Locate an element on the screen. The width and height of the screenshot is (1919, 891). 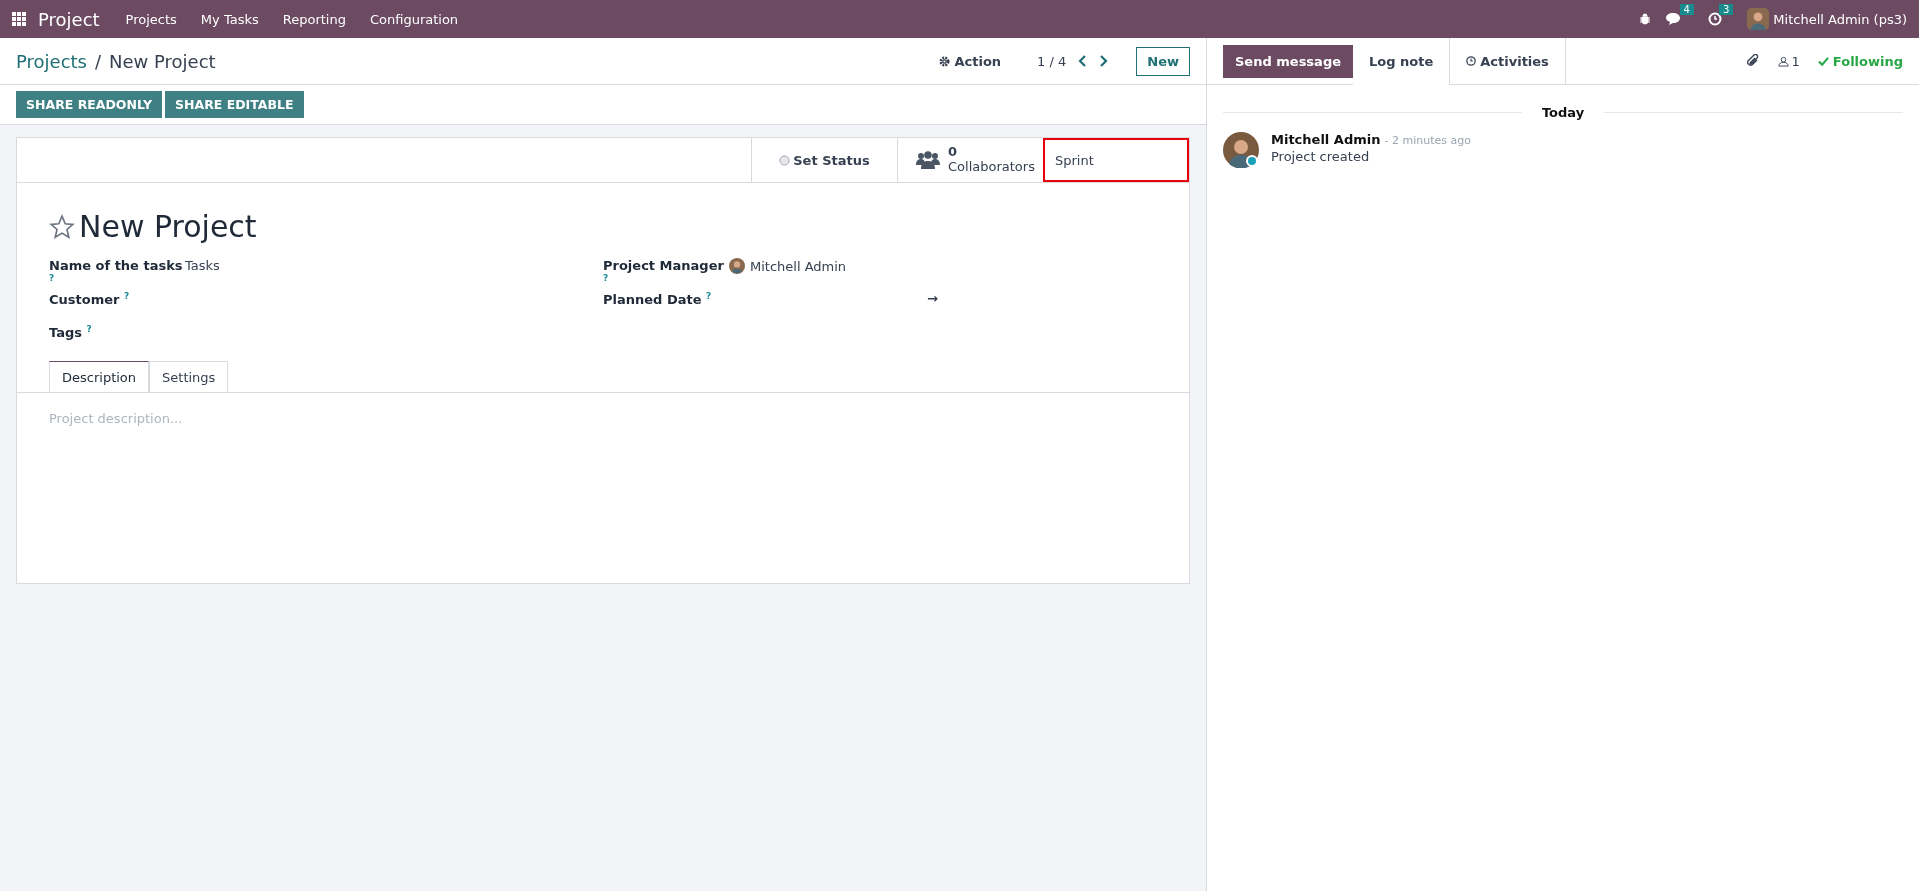
activities-tab: Activities is located at coordinates (1508, 61).